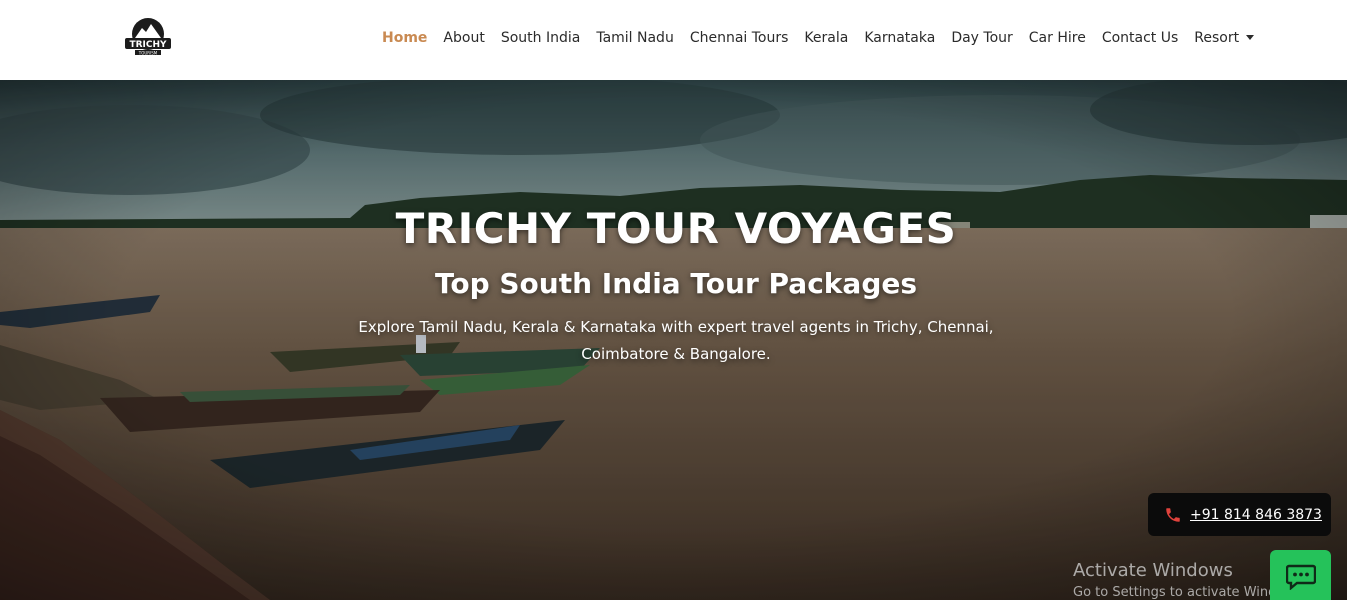 The height and width of the screenshot is (600, 1347). Describe the element at coordinates (148, 53) in the screenshot. I see `svg-text: TOURISM` at that location.